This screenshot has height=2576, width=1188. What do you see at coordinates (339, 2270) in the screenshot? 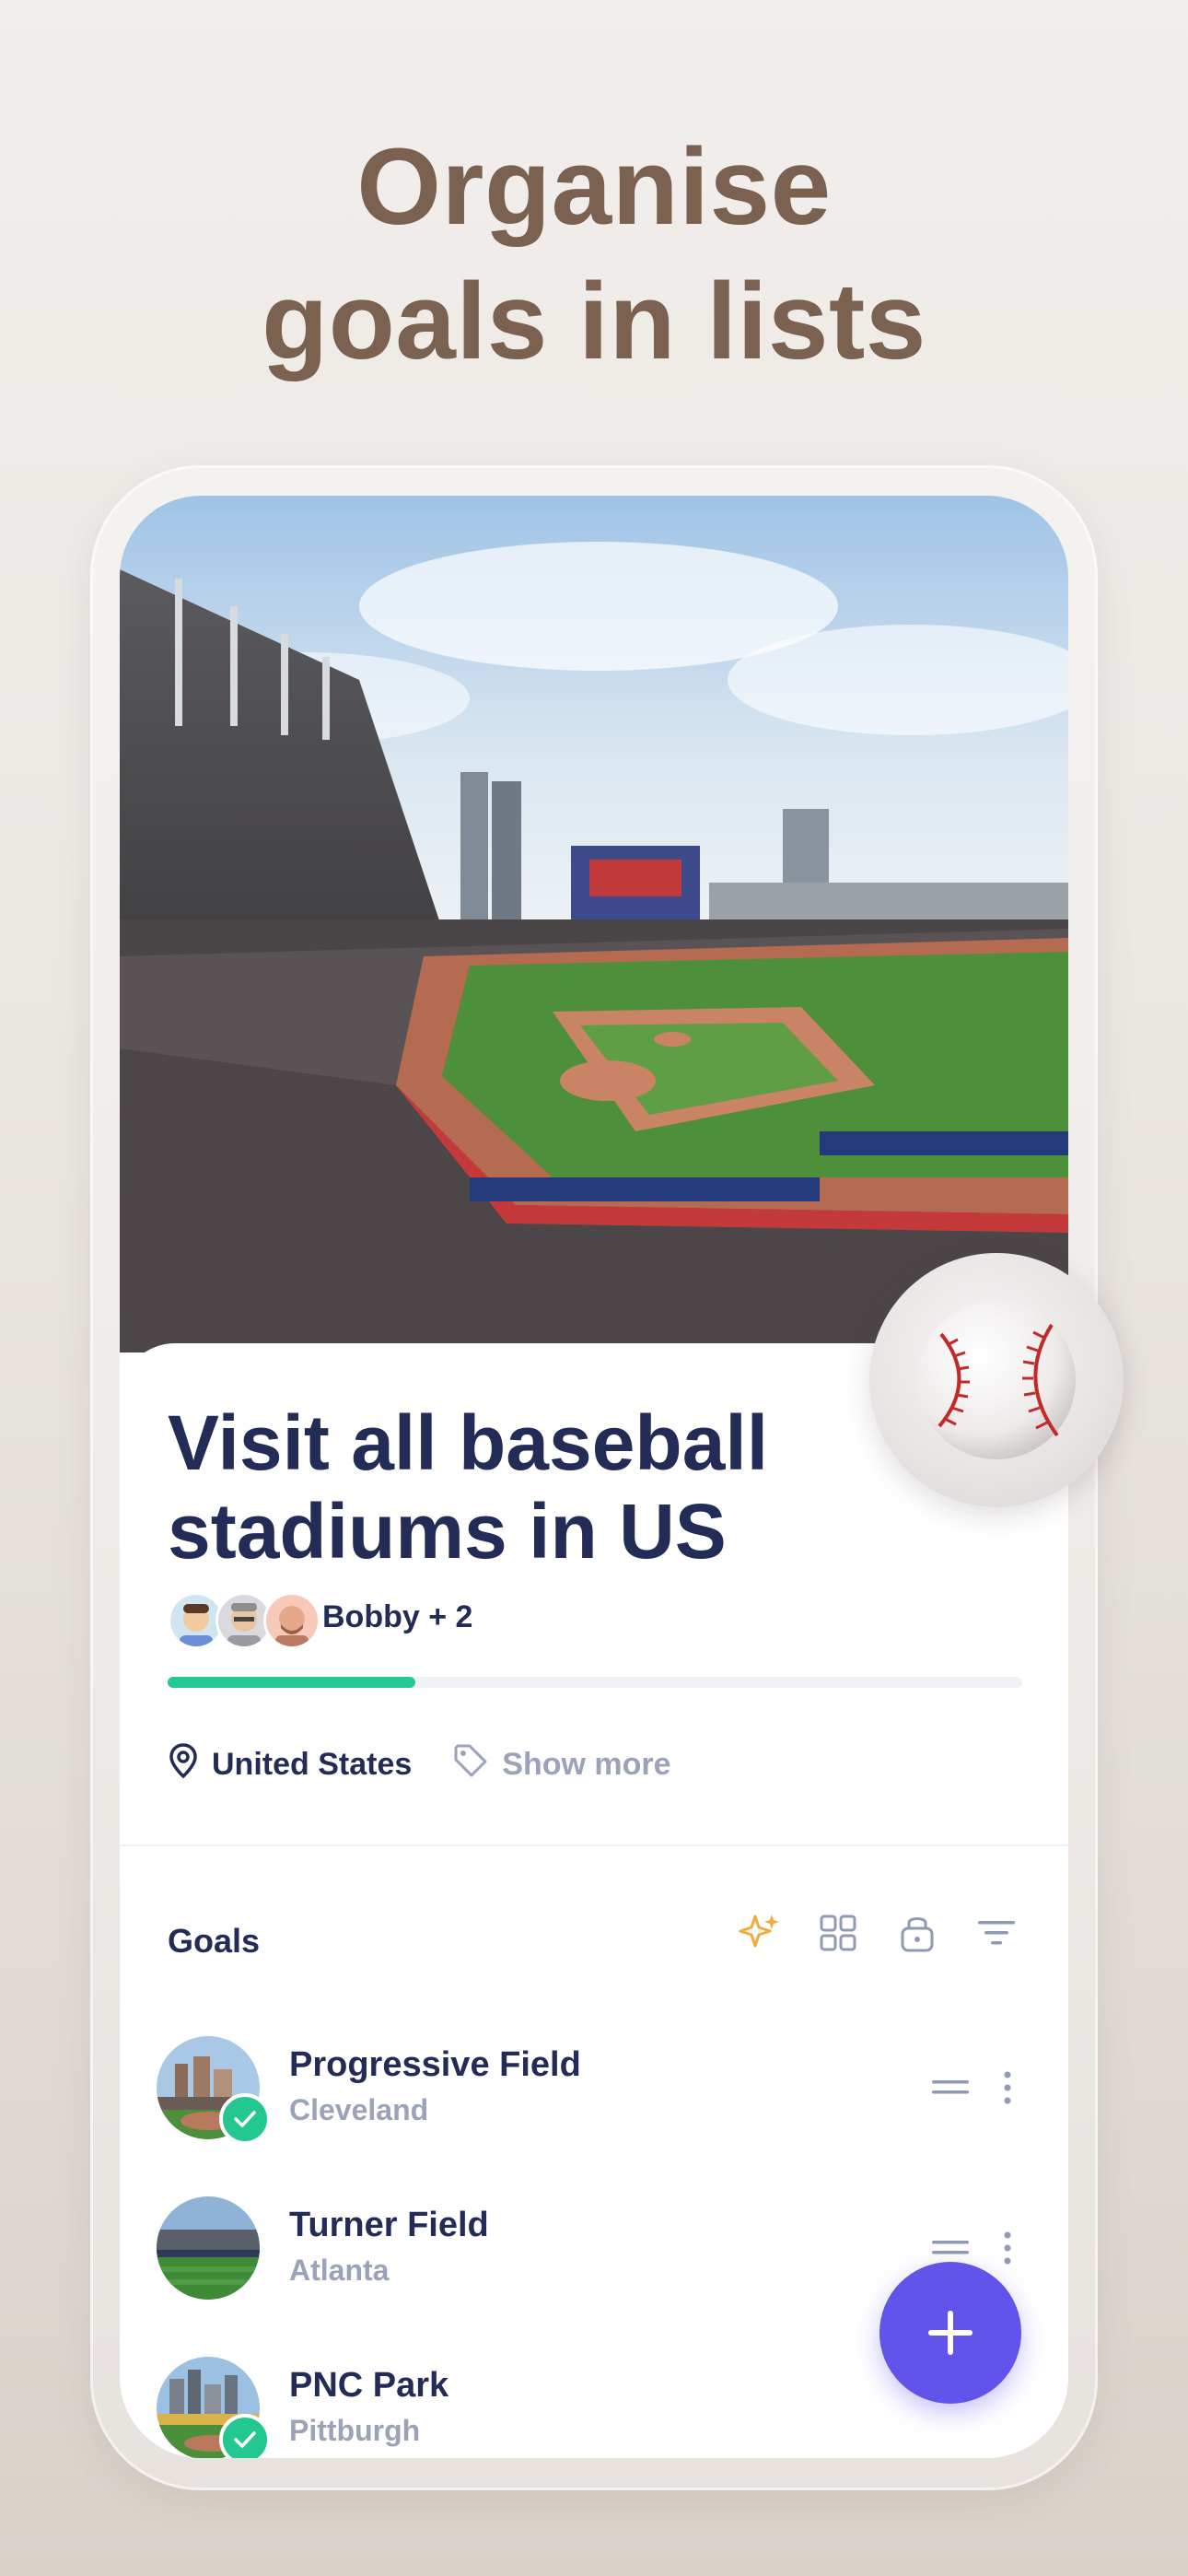
I see `goal-city: Atlanta` at bounding box center [339, 2270].